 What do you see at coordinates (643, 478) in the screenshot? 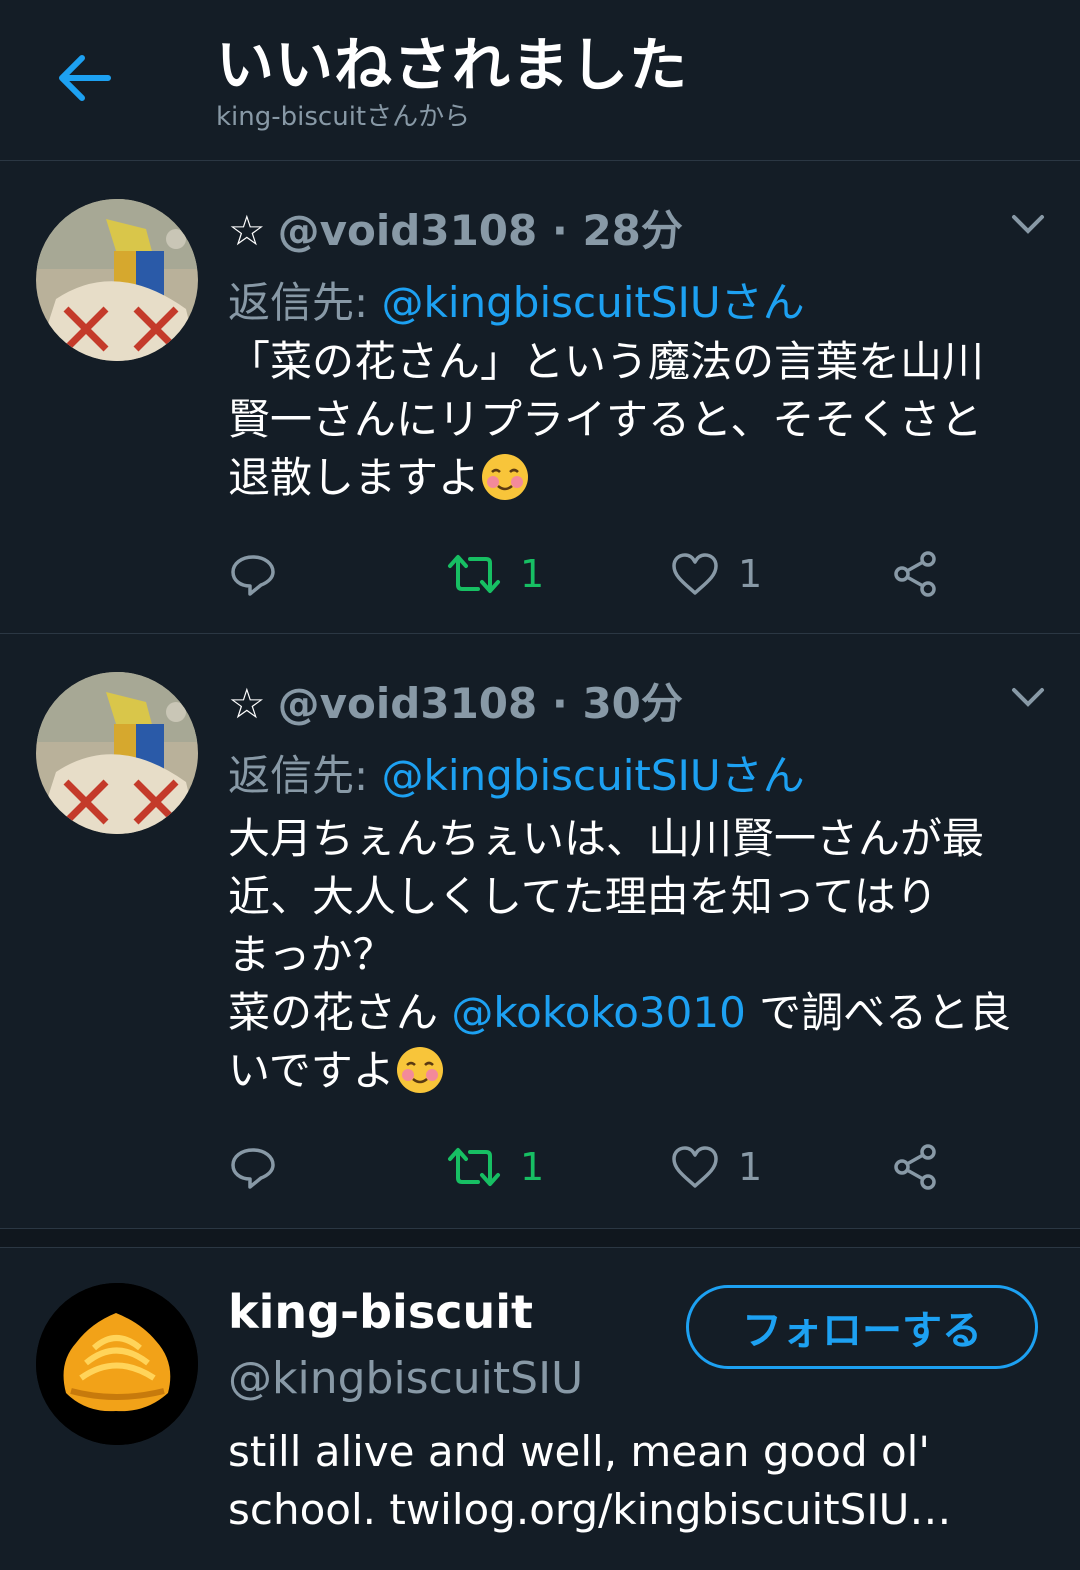
I see `tweet-text-line: 退散しますよ` at bounding box center [643, 478].